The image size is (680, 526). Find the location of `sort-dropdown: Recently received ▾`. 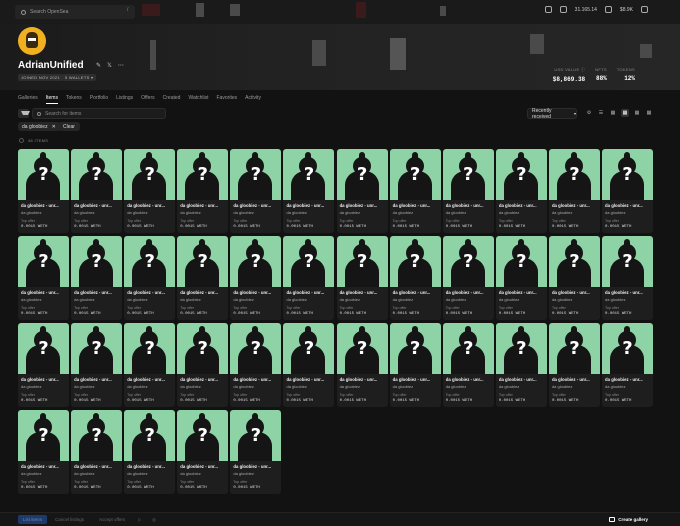

sort-dropdown: Recently received ▾ is located at coordinates (552, 114).